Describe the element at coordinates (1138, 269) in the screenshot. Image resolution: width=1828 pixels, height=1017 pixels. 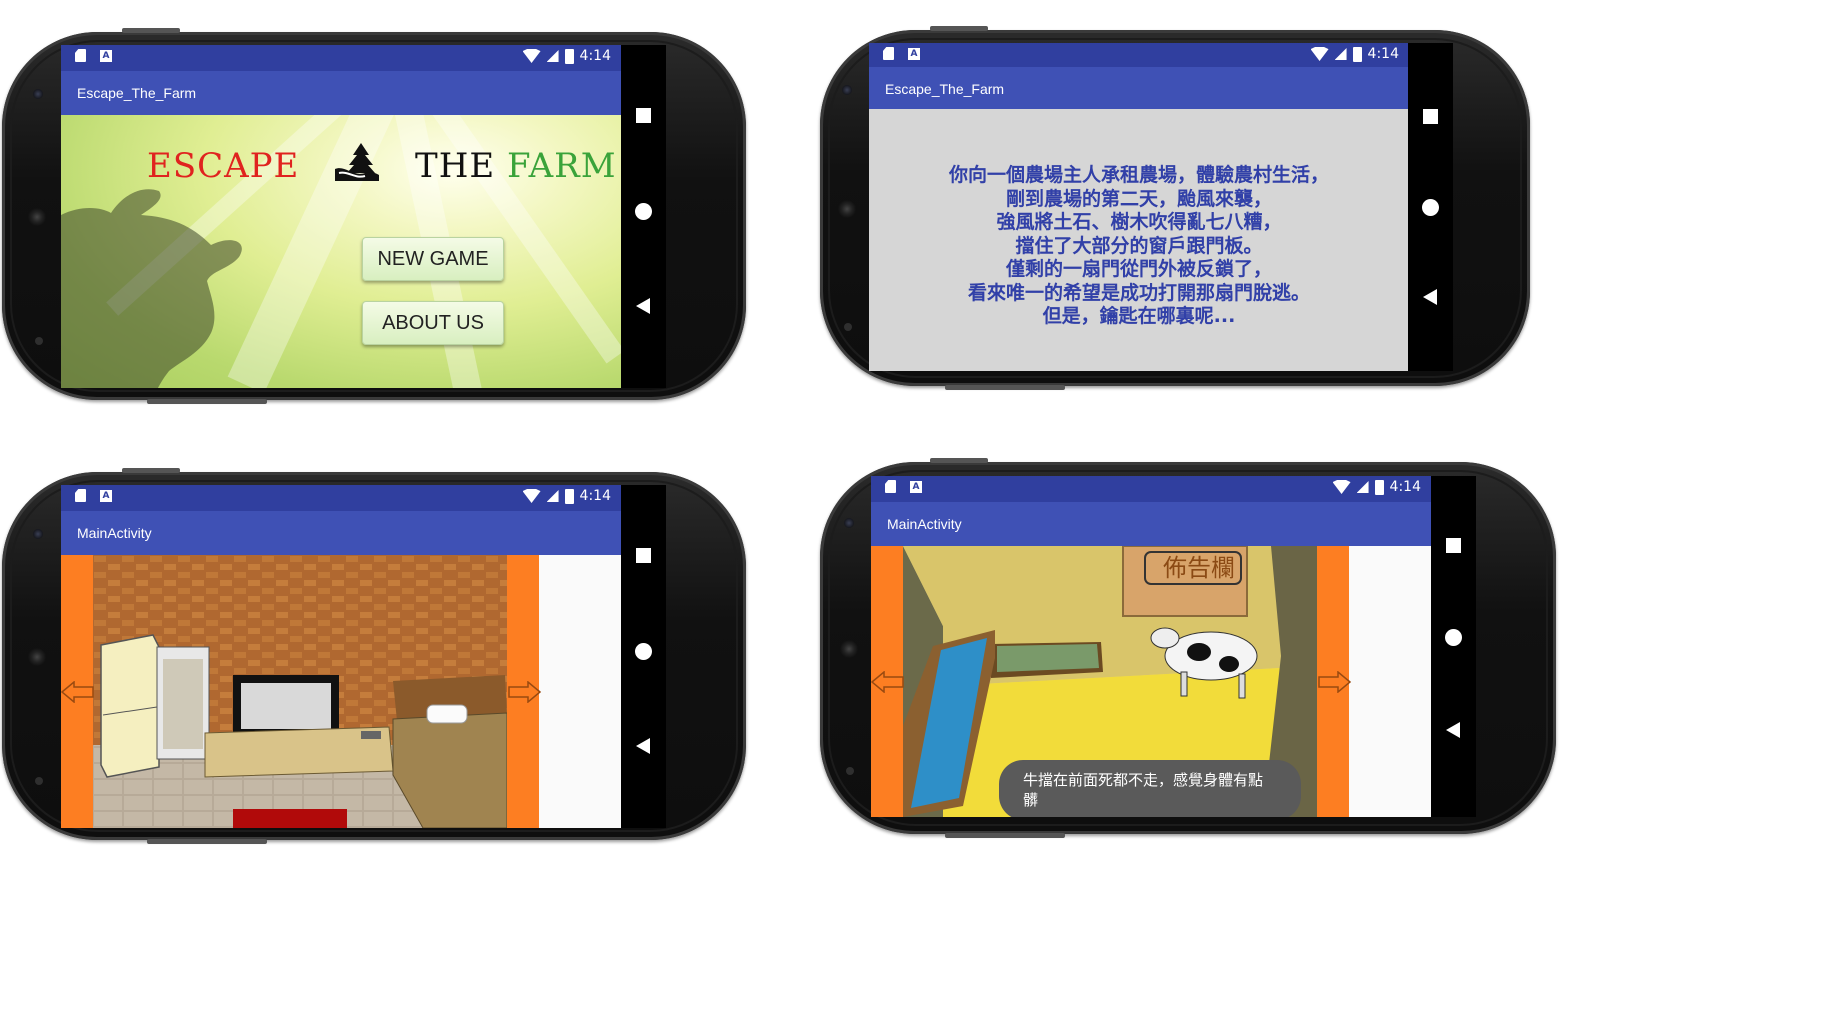
I see `story-line: 僅剩的一扇門從門外被反鎖了，` at that location.